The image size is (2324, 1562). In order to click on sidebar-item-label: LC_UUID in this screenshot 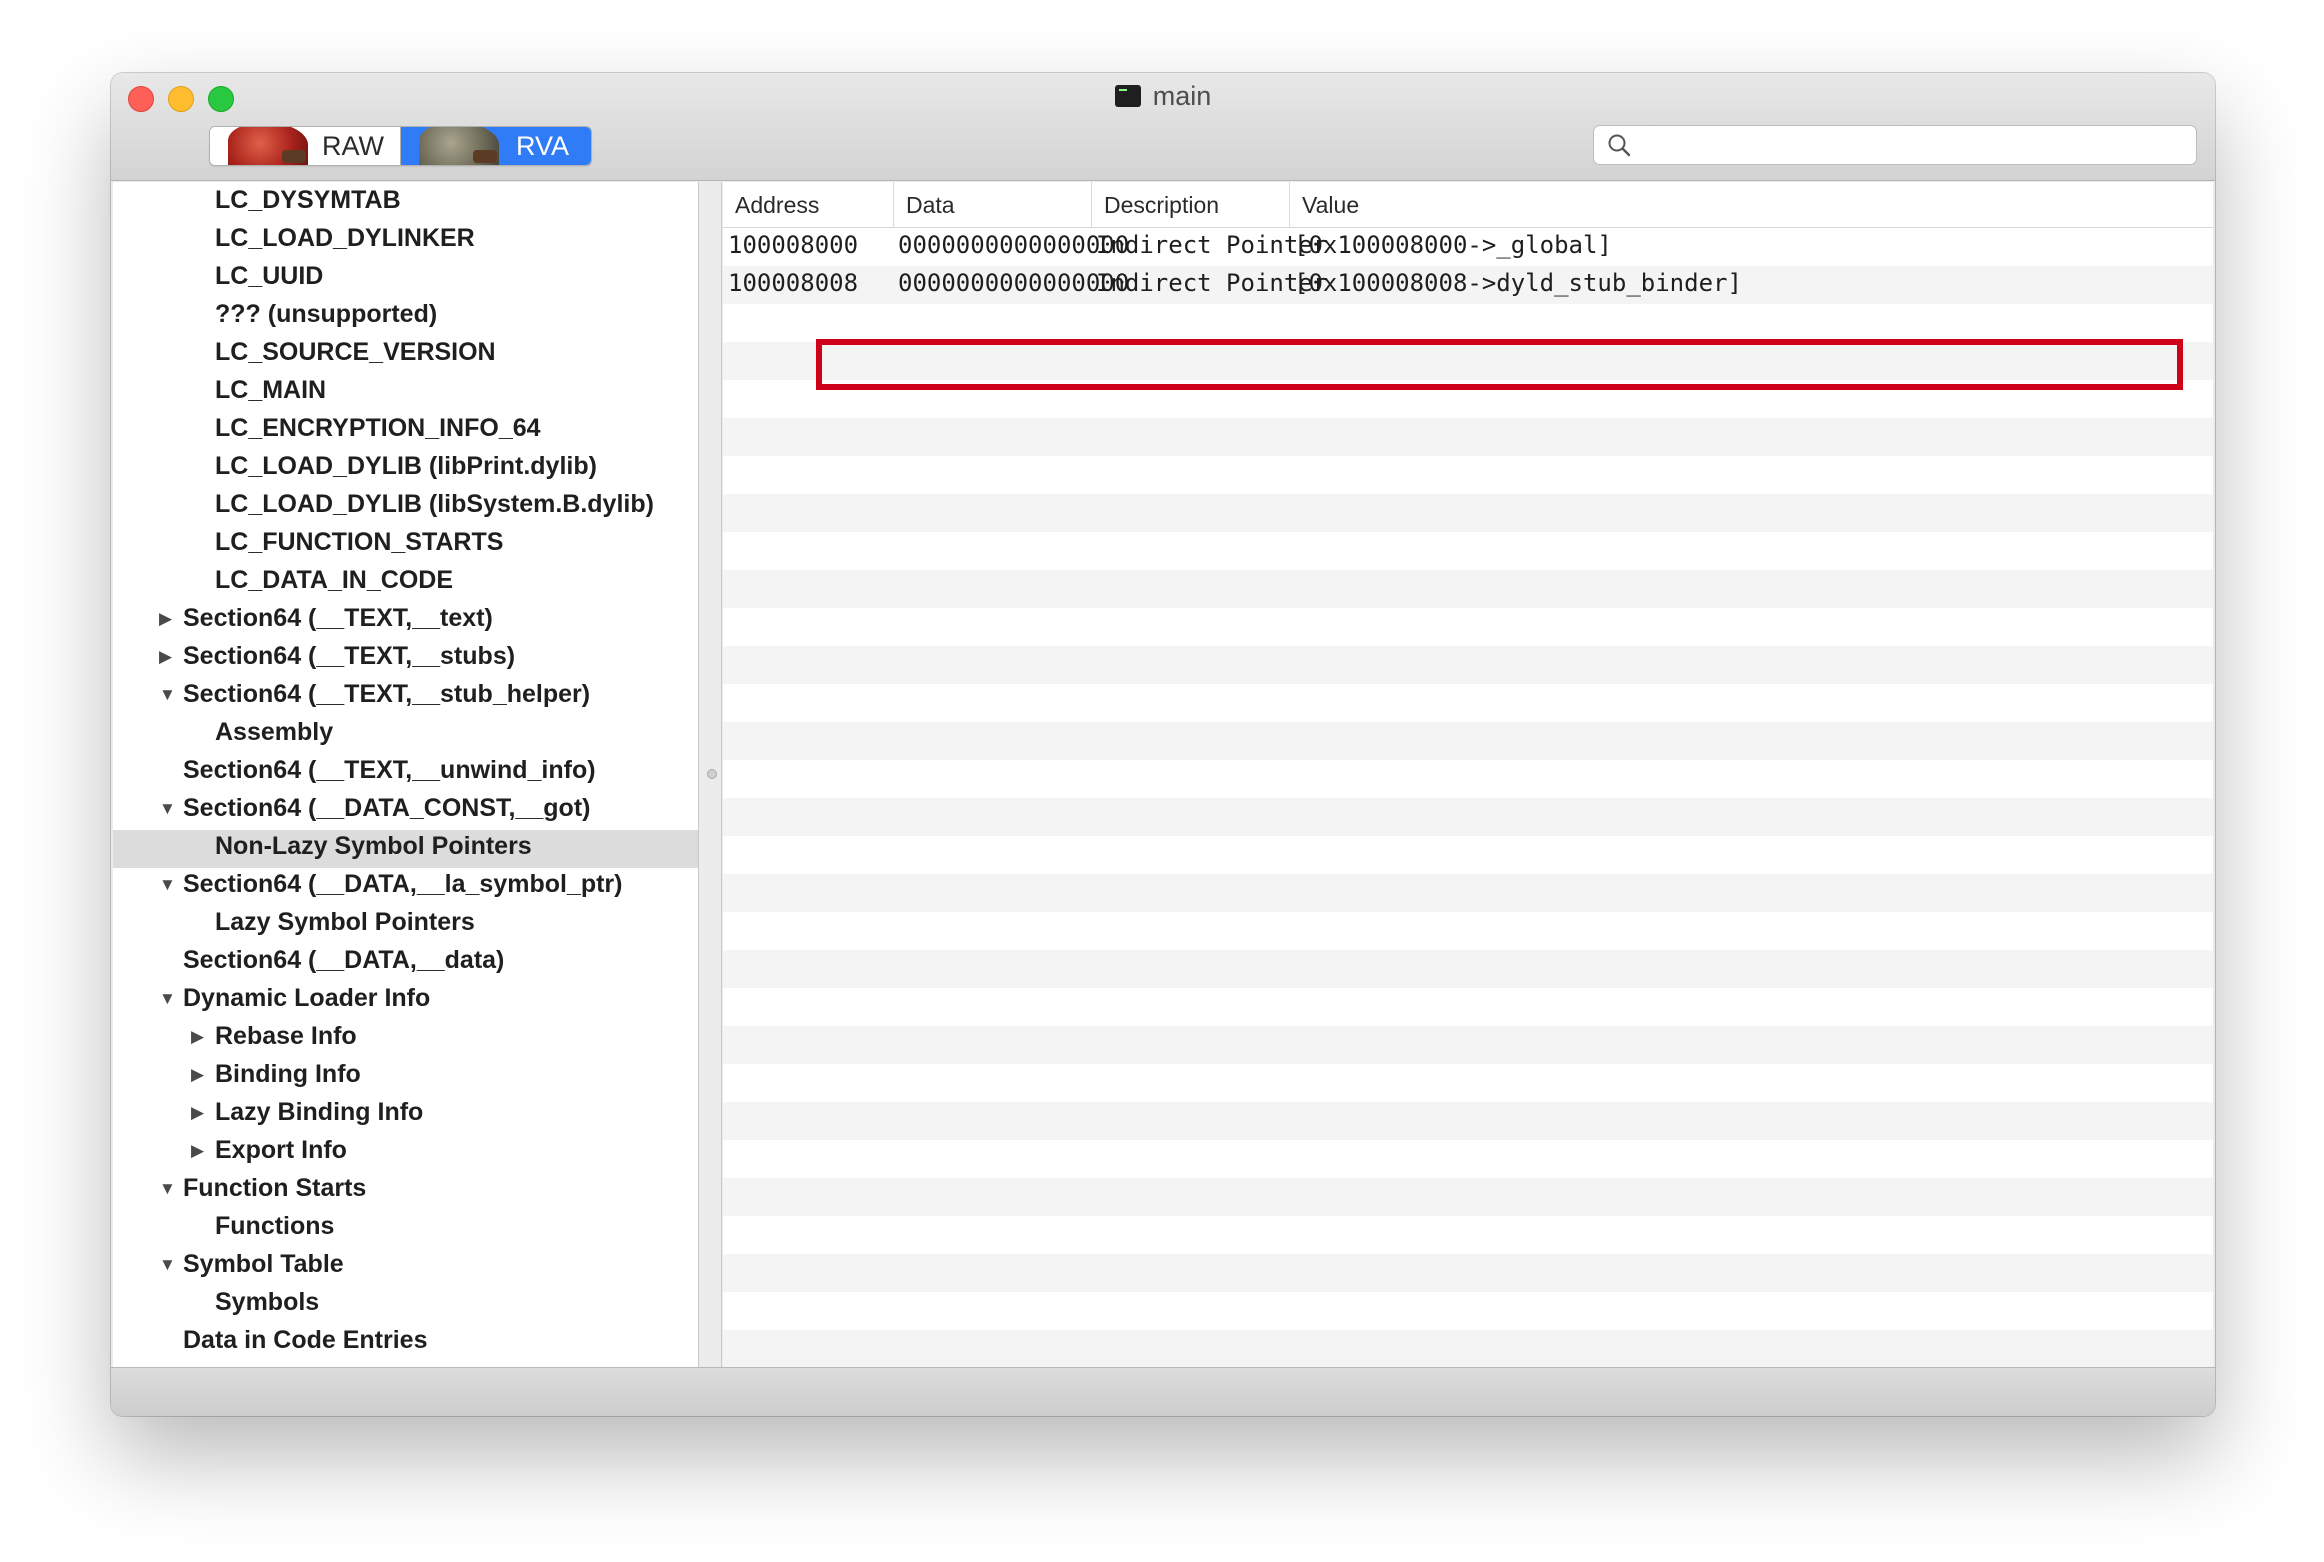, I will do `click(269, 276)`.